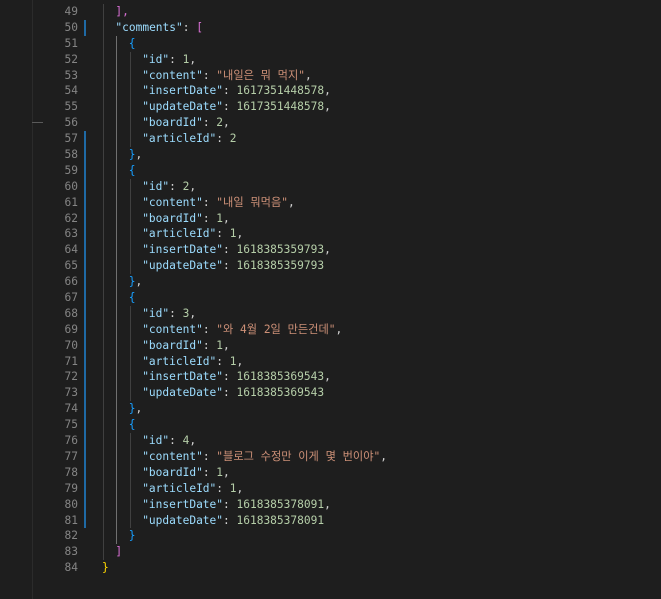  What do you see at coordinates (330, 43) in the screenshot?
I see `code-line: 51 {` at bounding box center [330, 43].